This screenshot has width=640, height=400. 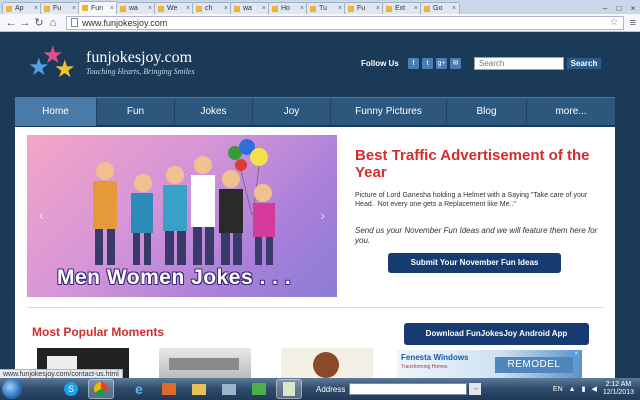 What do you see at coordinates (320, 389) in the screenshot?
I see `windows-taskbar: S e Address → EN ▲ ▮ ◀ 2:12 AM 12/1/2013` at bounding box center [320, 389].